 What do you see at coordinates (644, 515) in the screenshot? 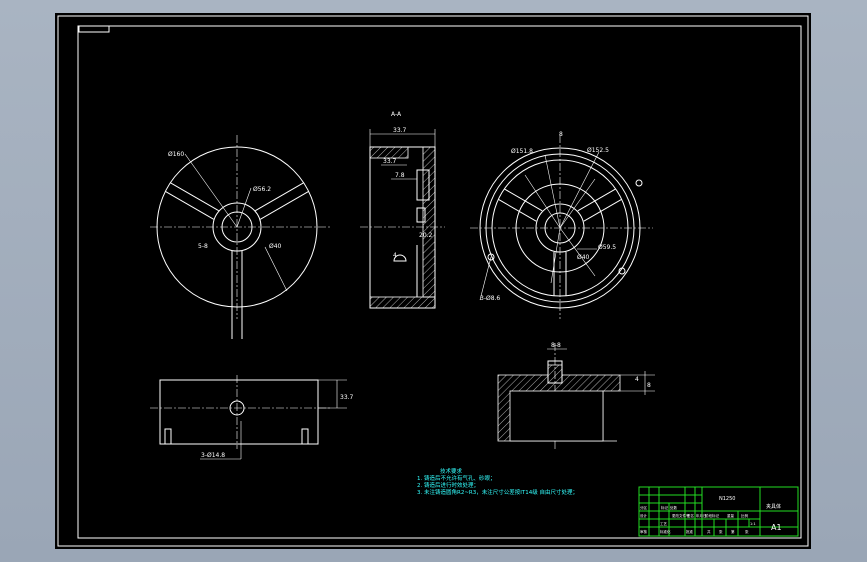
I see `row-label-0: 设计` at bounding box center [644, 515].